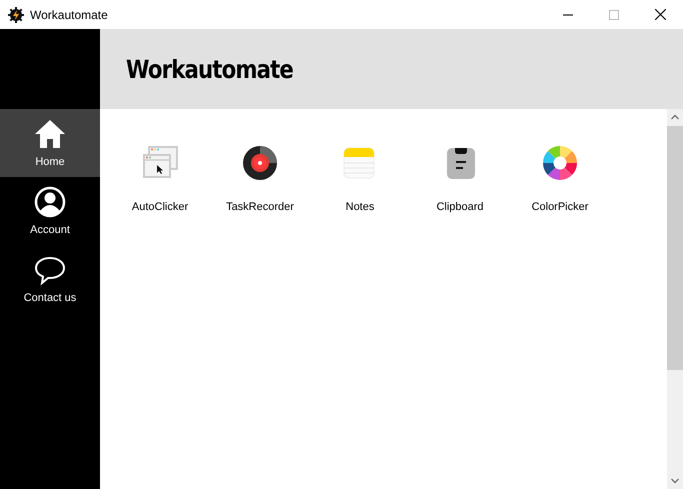 The width and height of the screenshot is (683, 489). Describe the element at coordinates (560, 163) in the screenshot. I see `color-wheel-icon` at that location.